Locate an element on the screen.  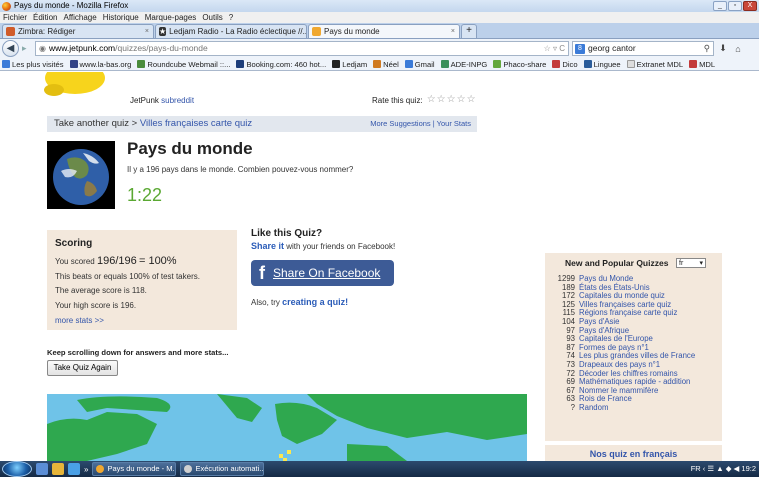
search-icon: ⚲ is located at coordinates (707, 48).